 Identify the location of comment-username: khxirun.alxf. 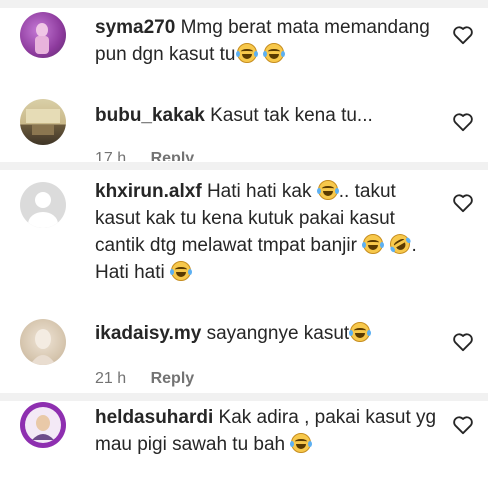
(148, 191).